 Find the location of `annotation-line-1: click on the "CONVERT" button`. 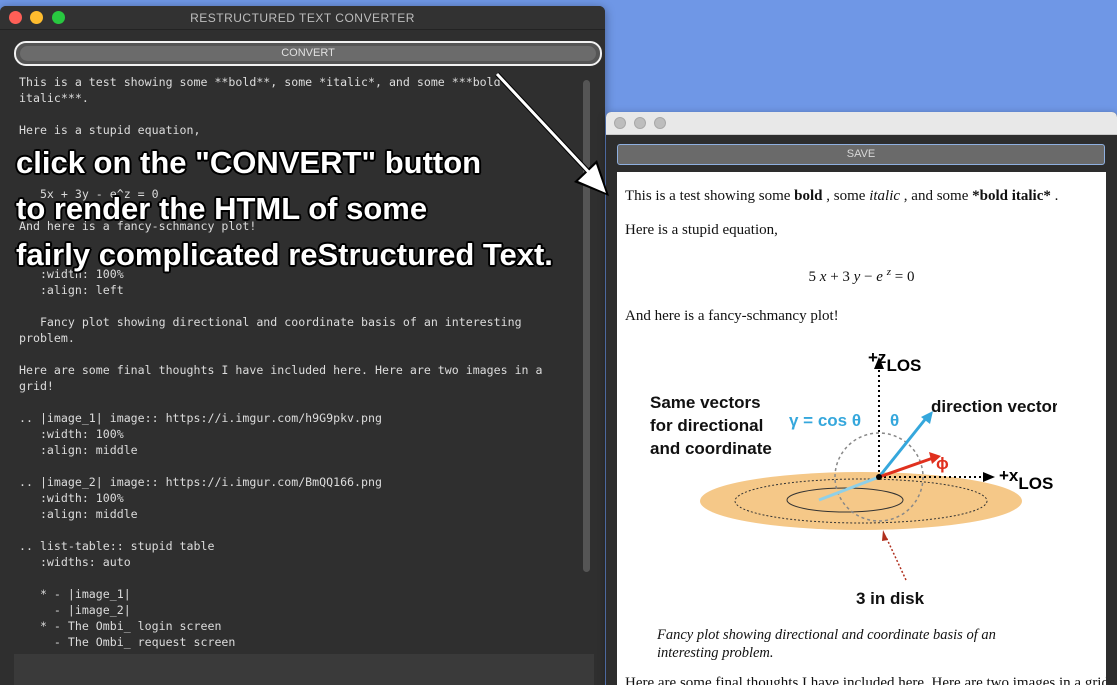

annotation-line-1: click on the "CONVERT" button is located at coordinates (249, 162).